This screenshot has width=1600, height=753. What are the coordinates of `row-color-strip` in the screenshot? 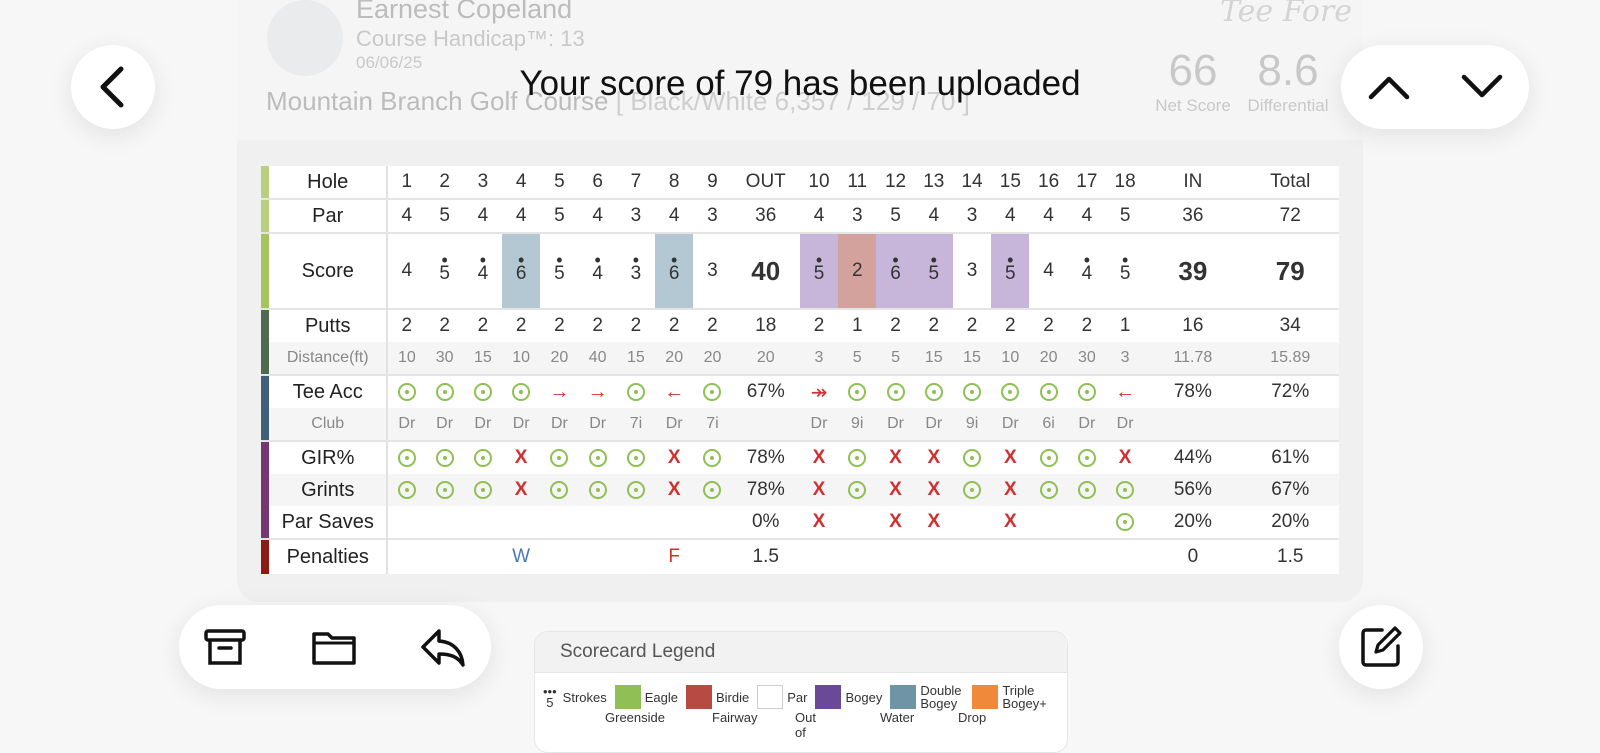 It's located at (265, 325).